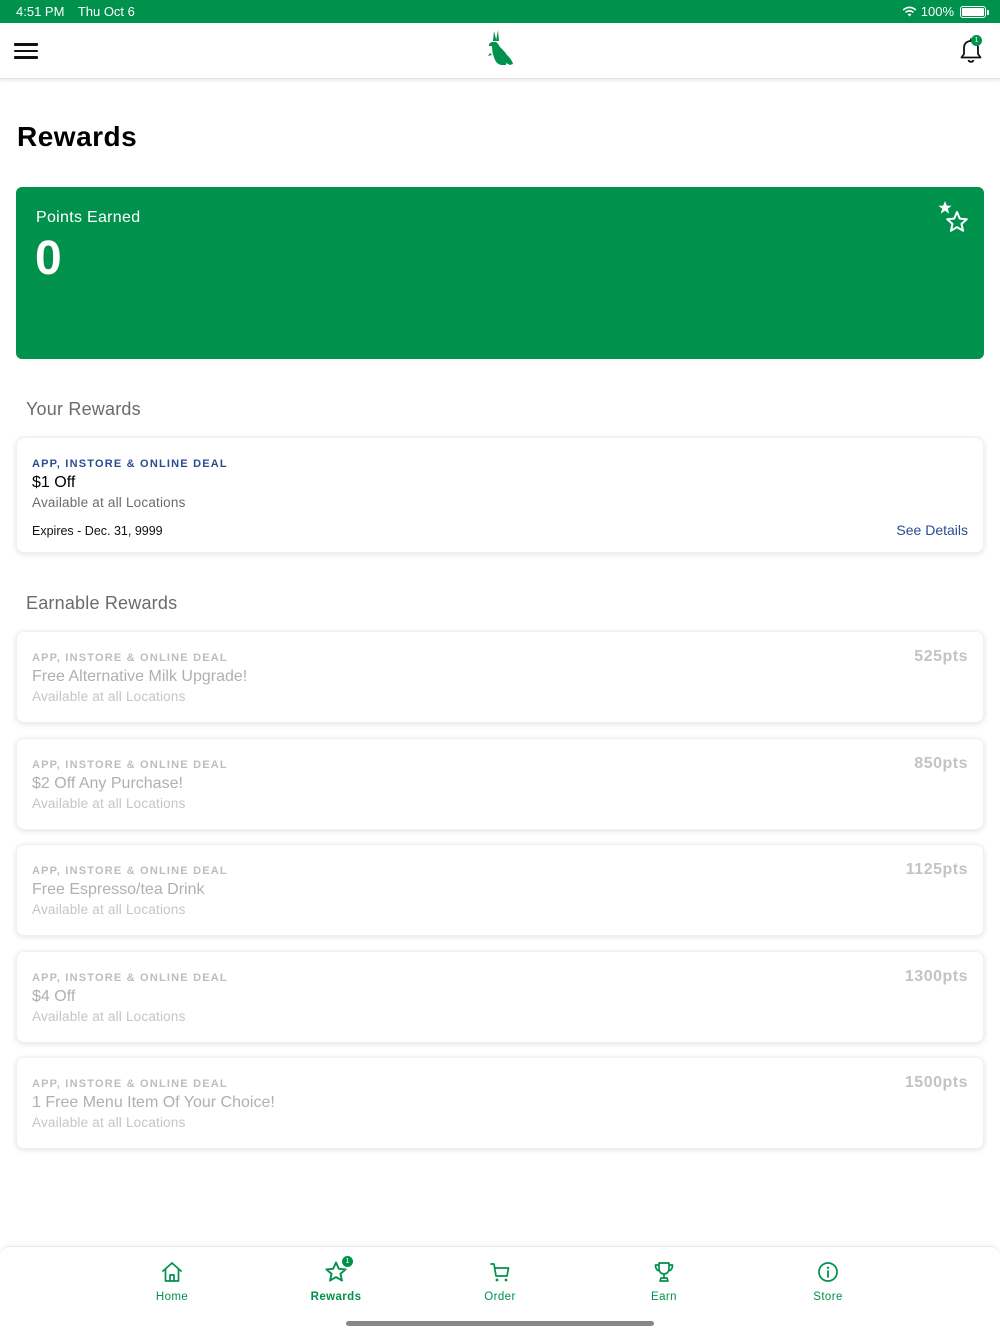  I want to click on stars-icon, so click(953, 216).